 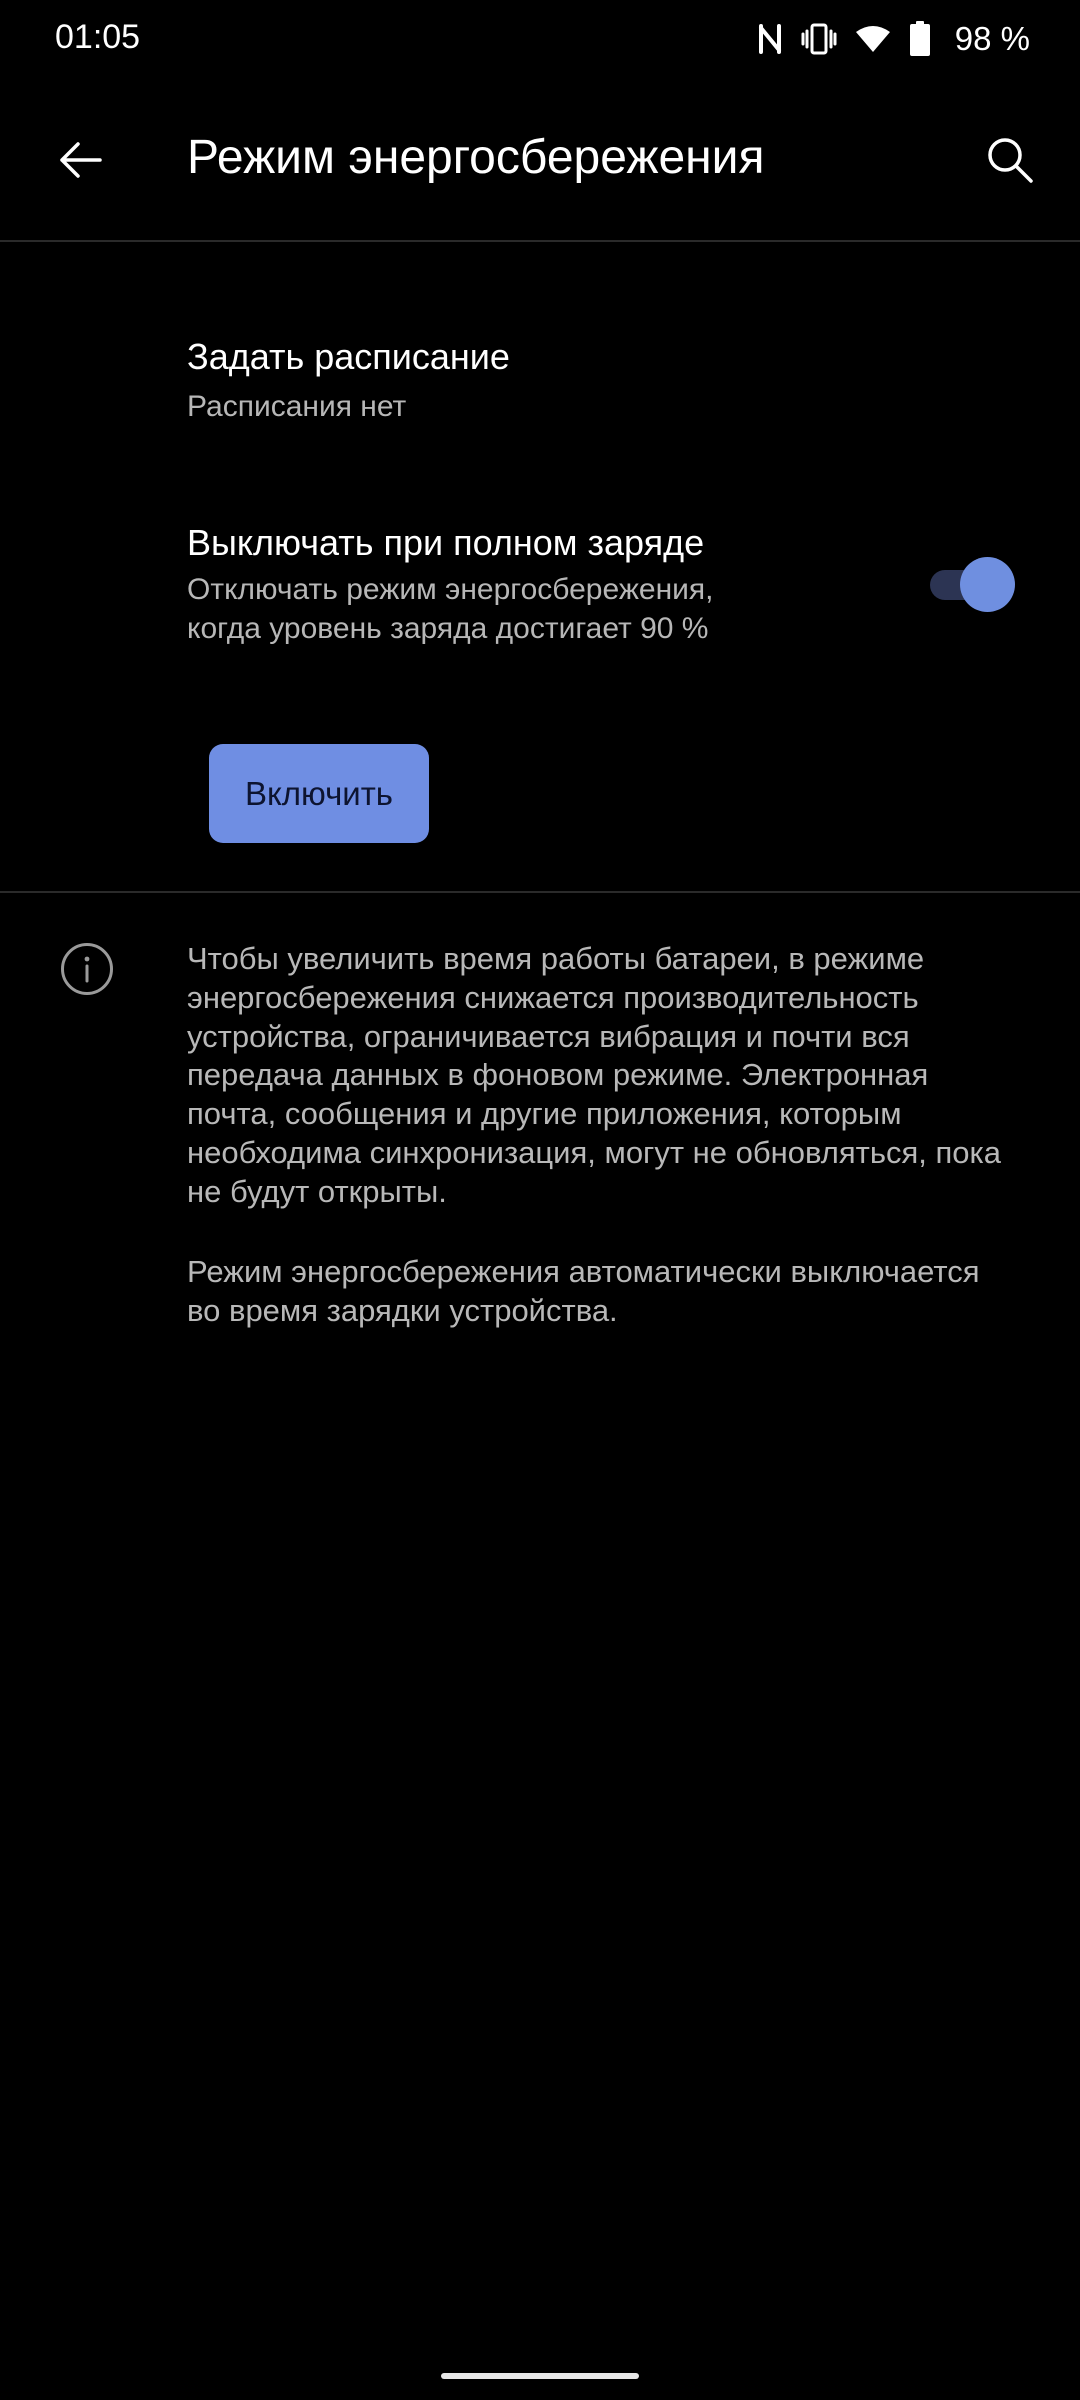 What do you see at coordinates (448, 628) in the screenshot?
I see `turn-off-when-charged-summary-line-2: когда уровень заряда достигает 90 %` at bounding box center [448, 628].